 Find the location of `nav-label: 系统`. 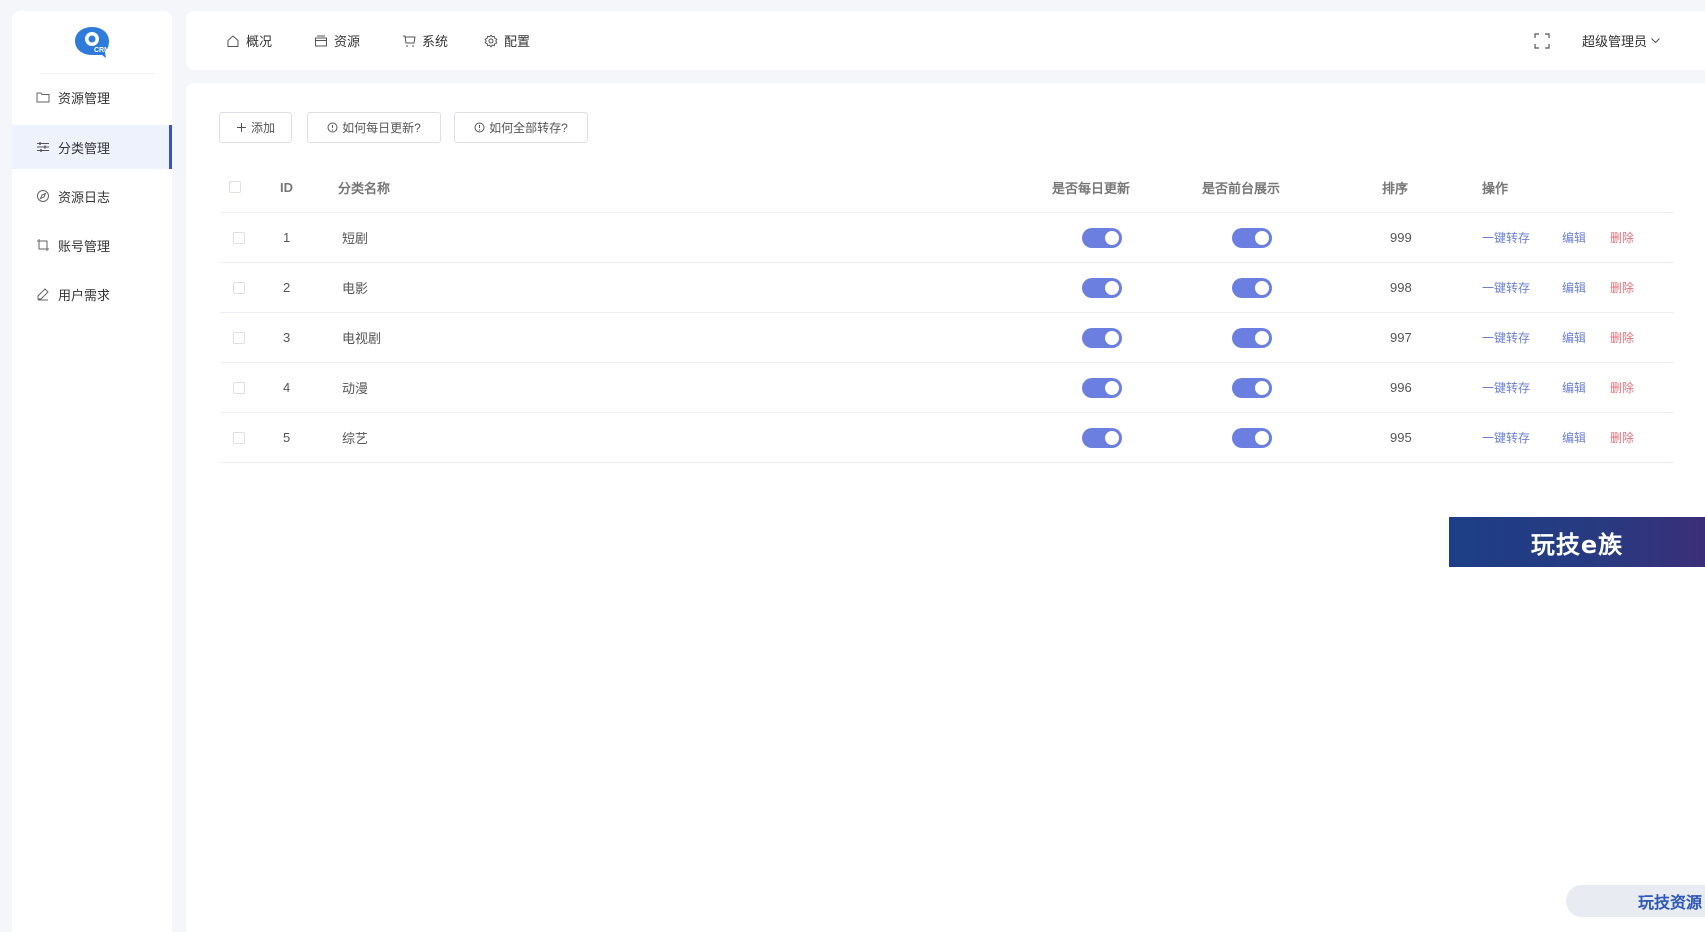

nav-label: 系统 is located at coordinates (435, 41).